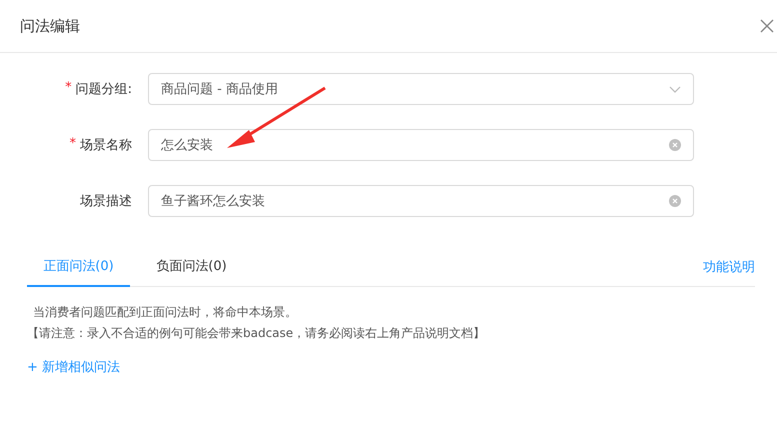 The image size is (777, 439). I want to click on group-dropdown: 商品问题 - 商品使用, so click(421, 89).